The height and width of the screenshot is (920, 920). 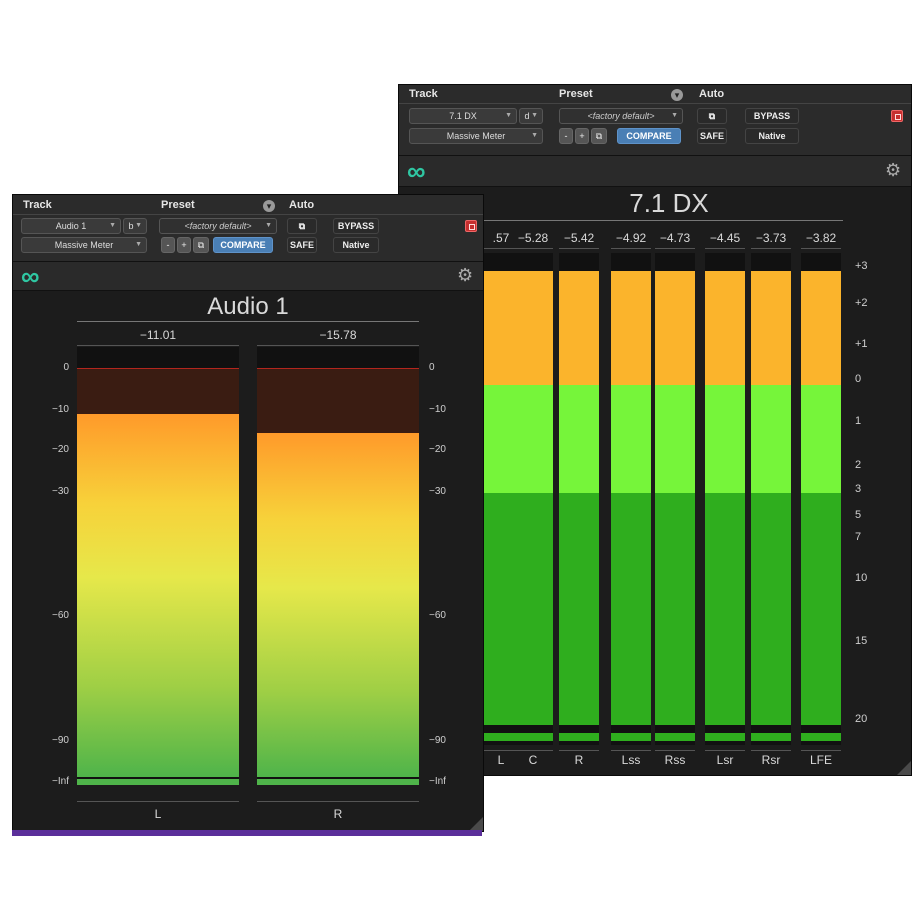 I want to click on scale-label: 2, so click(x=858, y=465).